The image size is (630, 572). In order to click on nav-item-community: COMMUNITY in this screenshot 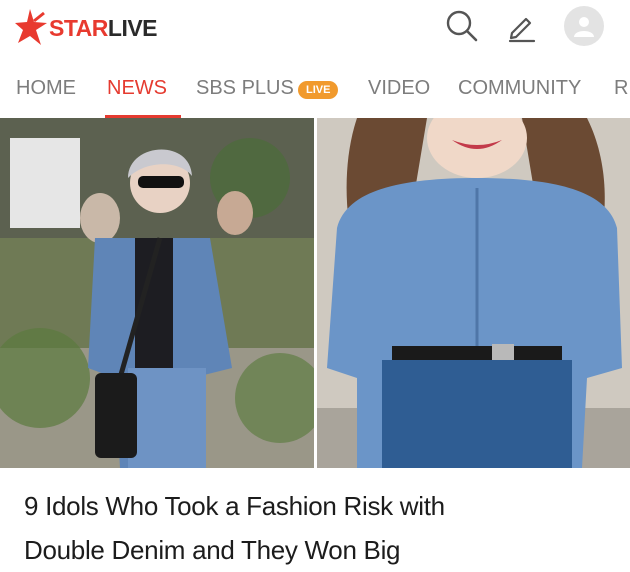, I will do `click(519, 88)`.